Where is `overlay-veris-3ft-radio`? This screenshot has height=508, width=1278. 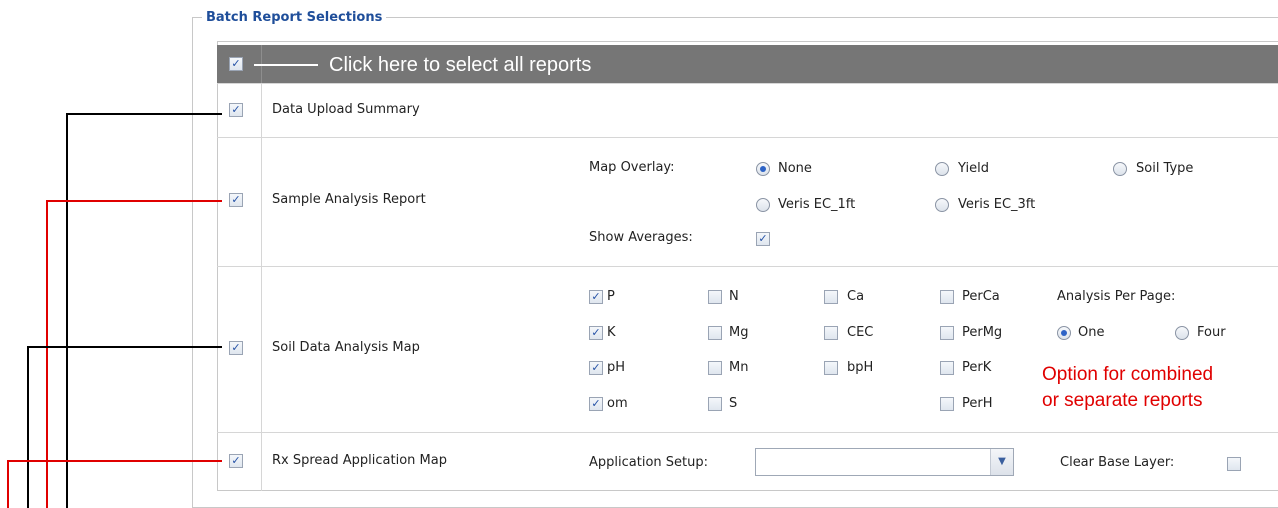 overlay-veris-3ft-radio is located at coordinates (942, 205).